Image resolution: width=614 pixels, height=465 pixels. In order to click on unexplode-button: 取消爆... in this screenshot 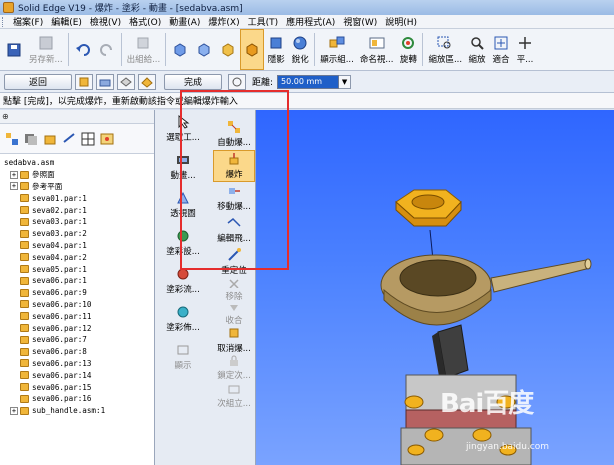, I will do `click(234, 340)`.